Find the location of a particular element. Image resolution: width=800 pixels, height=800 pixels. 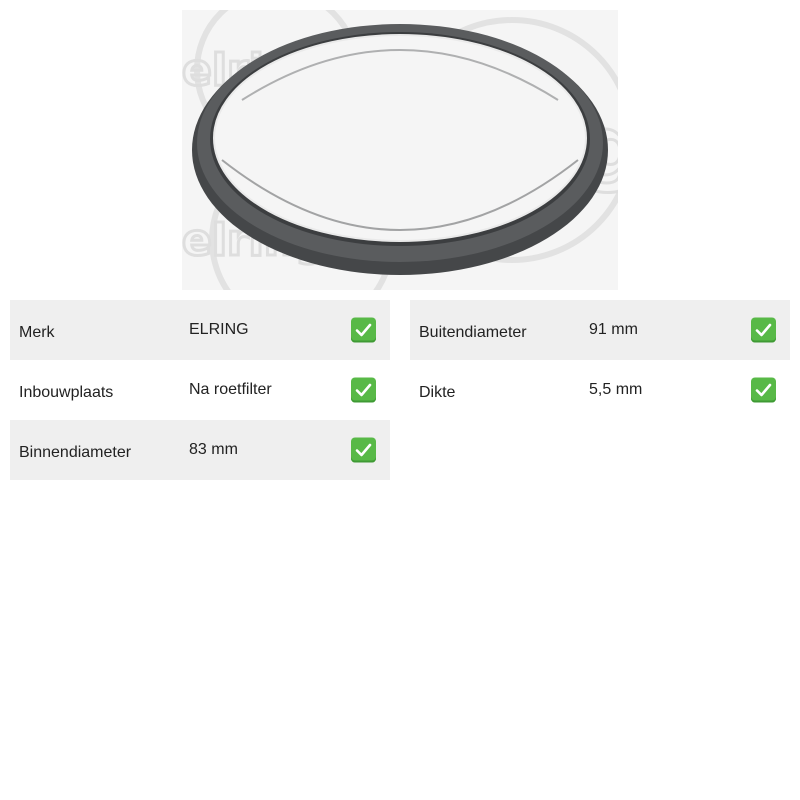

spec-label: Inbouwplaats is located at coordinates (66, 393).